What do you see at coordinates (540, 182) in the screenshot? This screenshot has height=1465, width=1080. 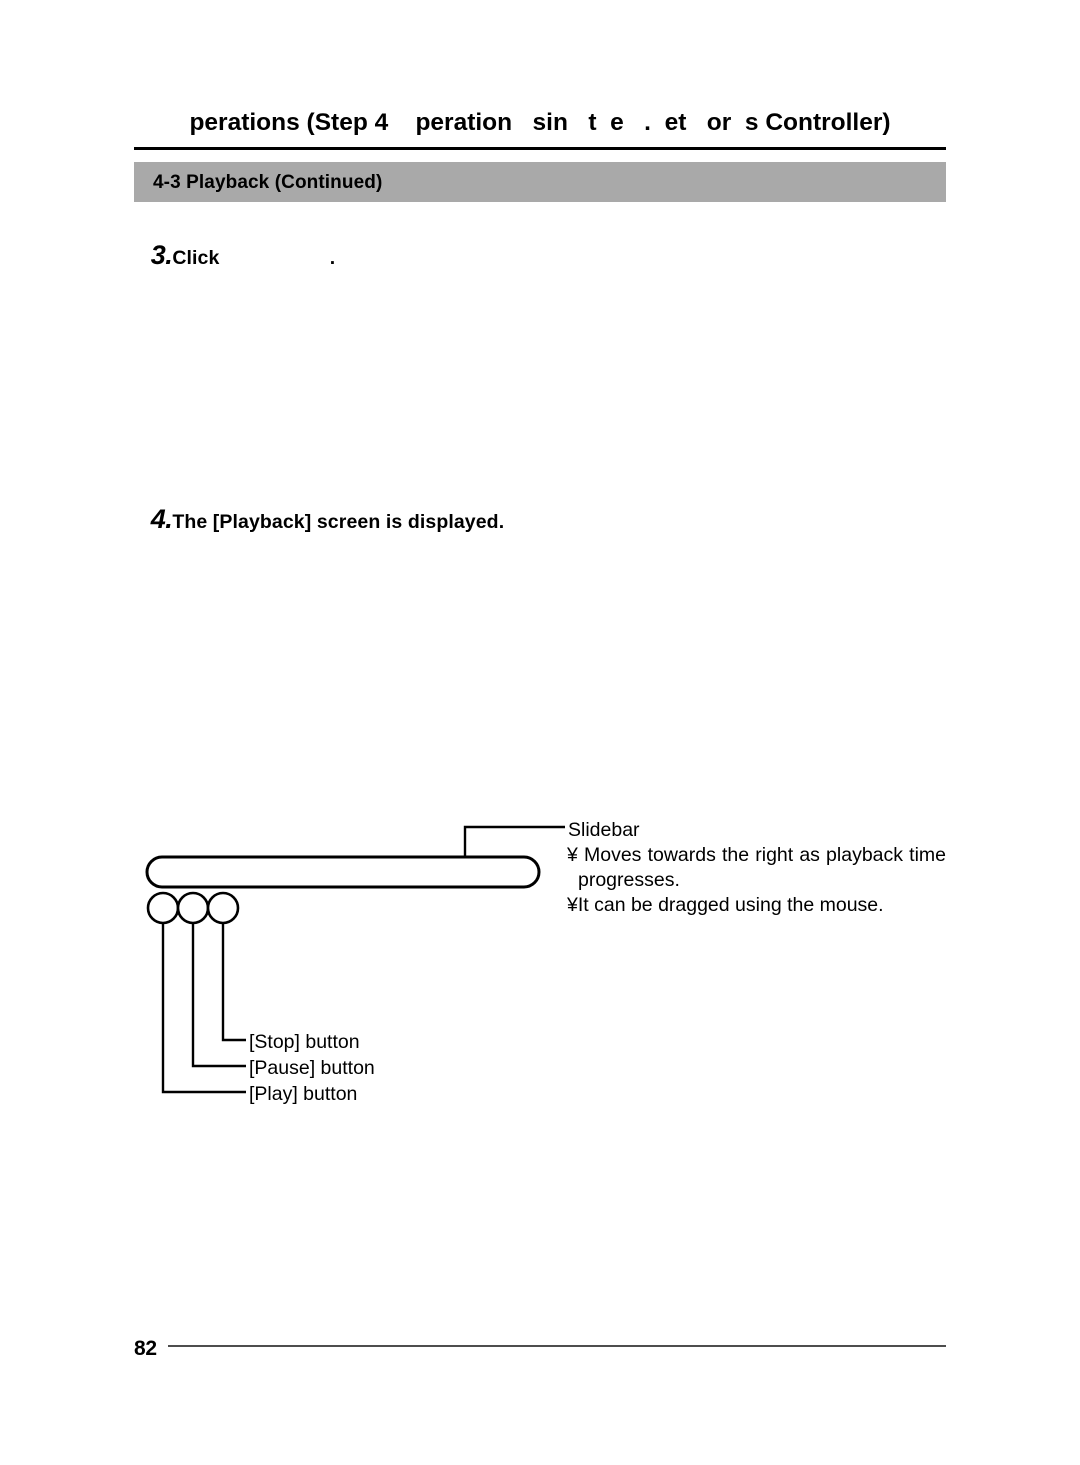 I see `section-band: 4-3 Playback (Continued)` at bounding box center [540, 182].